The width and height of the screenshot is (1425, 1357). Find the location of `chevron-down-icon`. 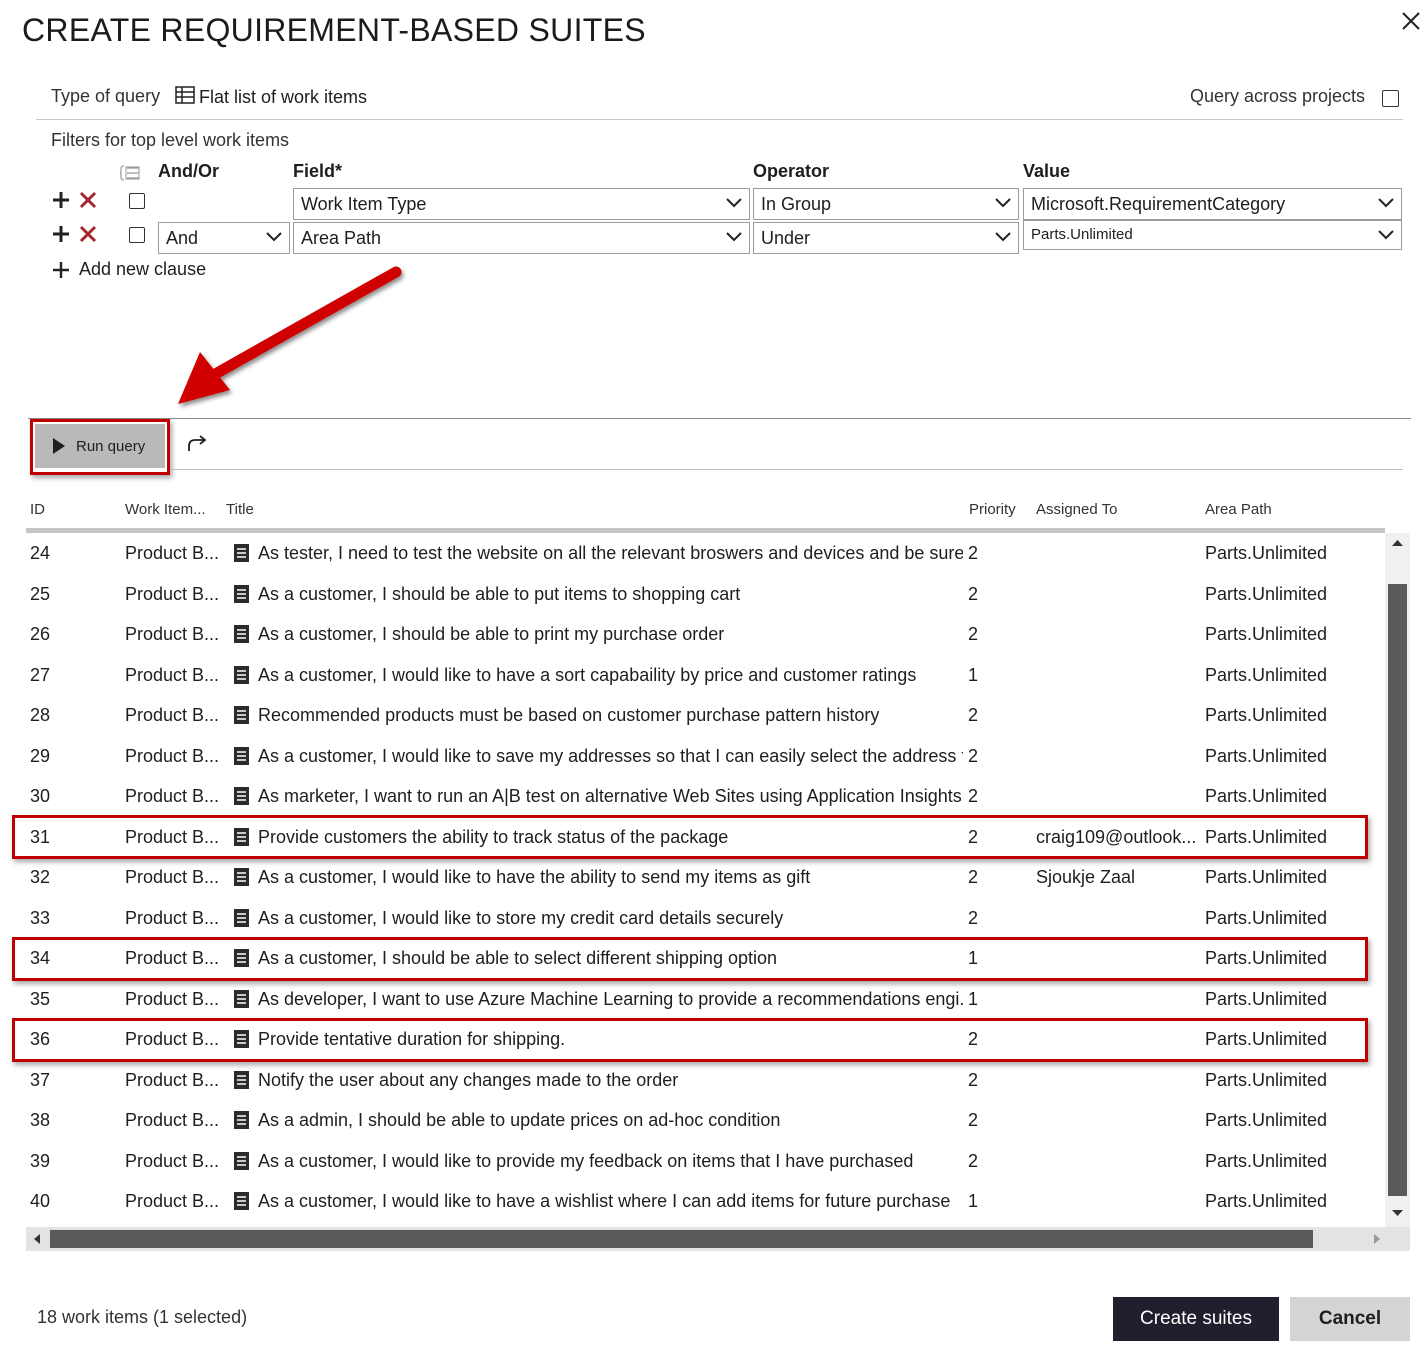

chevron-down-icon is located at coordinates (734, 237).